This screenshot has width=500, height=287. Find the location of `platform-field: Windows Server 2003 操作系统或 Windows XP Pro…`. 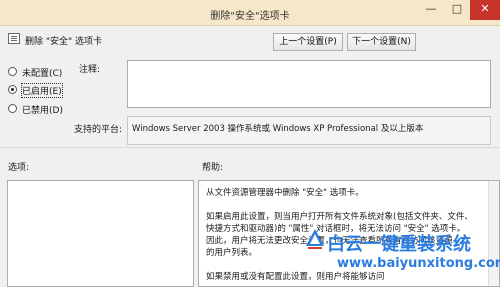

platform-field: Windows Server 2003 操作系统或 Windows XP Pro… is located at coordinates (309, 130).